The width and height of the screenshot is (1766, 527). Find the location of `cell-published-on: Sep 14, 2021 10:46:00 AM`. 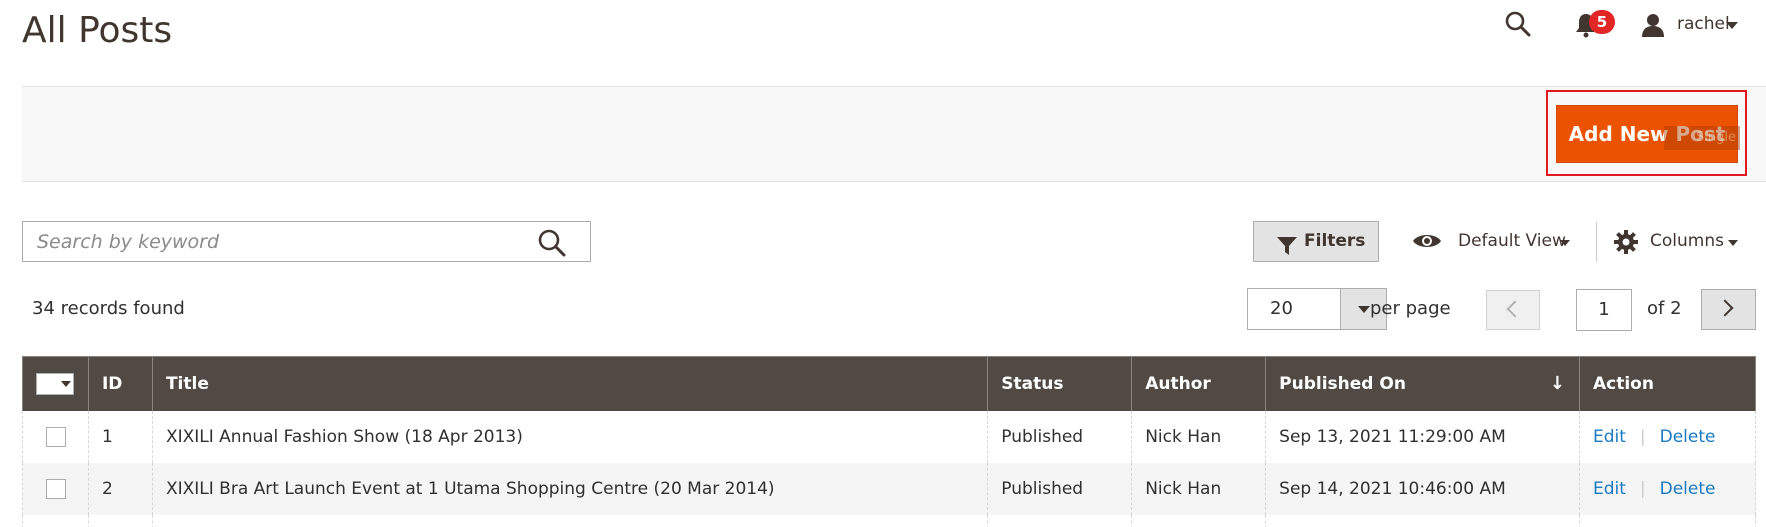

cell-published-on: Sep 14, 2021 10:46:00 AM is located at coordinates (1422, 488).